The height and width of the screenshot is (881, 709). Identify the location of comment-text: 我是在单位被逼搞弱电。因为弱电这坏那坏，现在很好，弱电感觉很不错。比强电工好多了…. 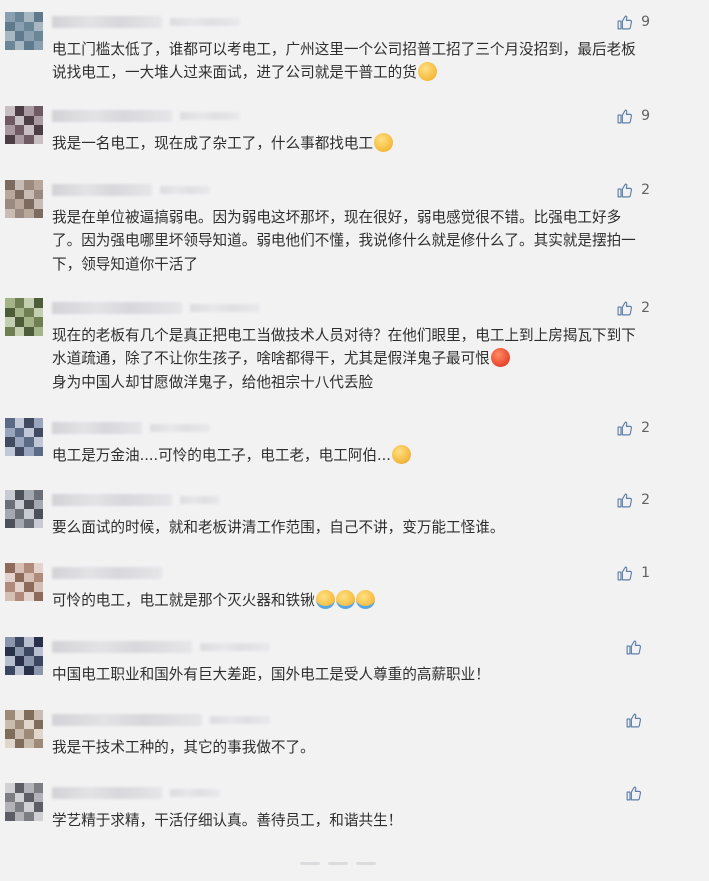
(348, 241).